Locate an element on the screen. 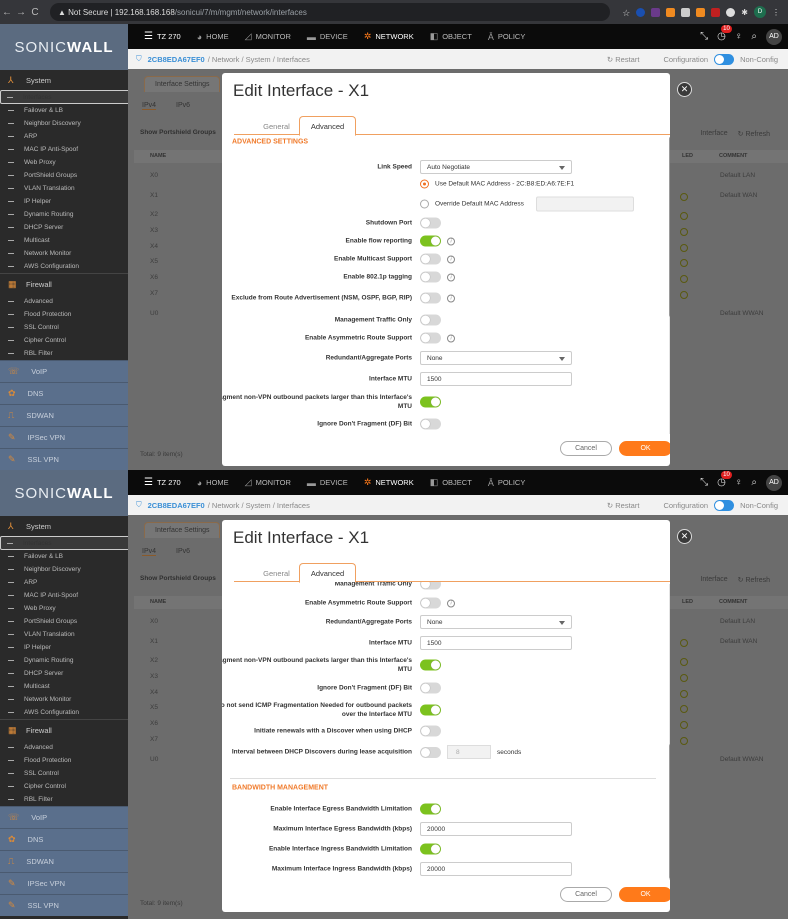 Image resolution: width=788 pixels, height=919 pixels. sidebar-item: Cipher Control is located at coordinates (64, 786).